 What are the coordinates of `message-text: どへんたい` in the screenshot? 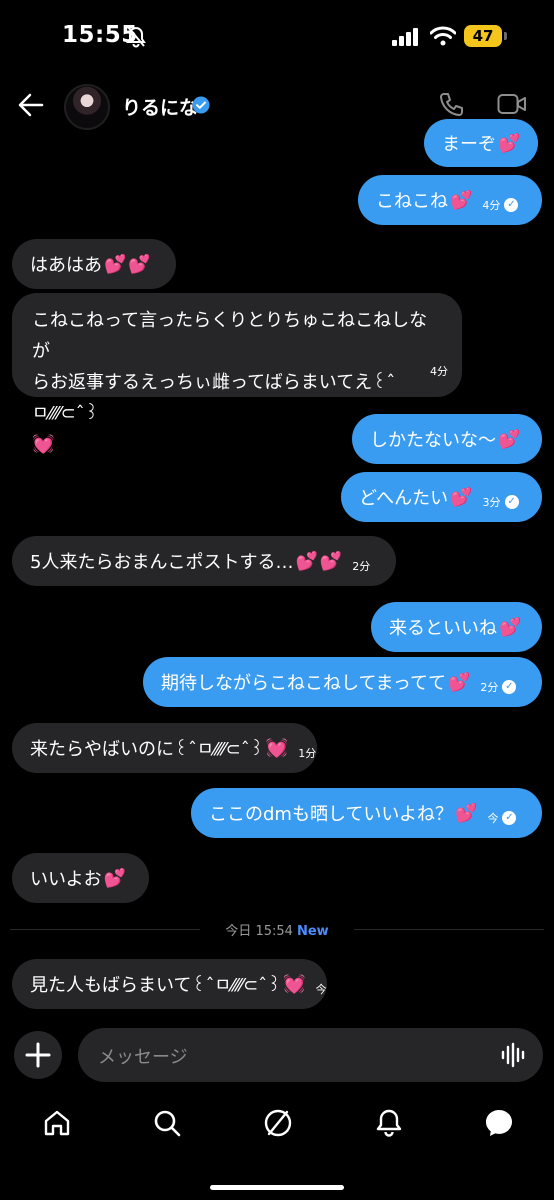 It's located at (404, 498).